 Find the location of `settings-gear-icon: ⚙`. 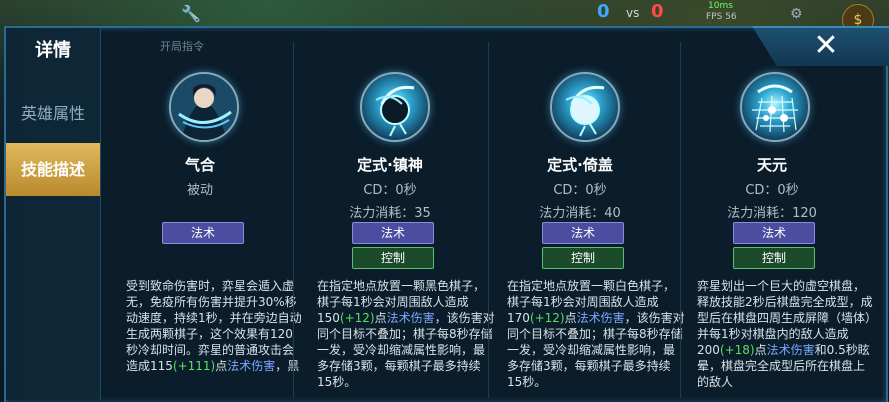

settings-gear-icon: ⚙ is located at coordinates (796, 14).